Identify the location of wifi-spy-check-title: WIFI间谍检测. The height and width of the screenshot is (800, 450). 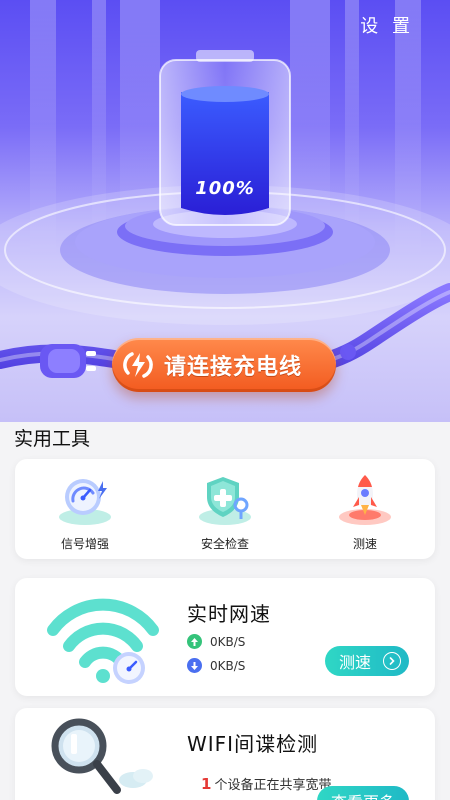
(253, 744).